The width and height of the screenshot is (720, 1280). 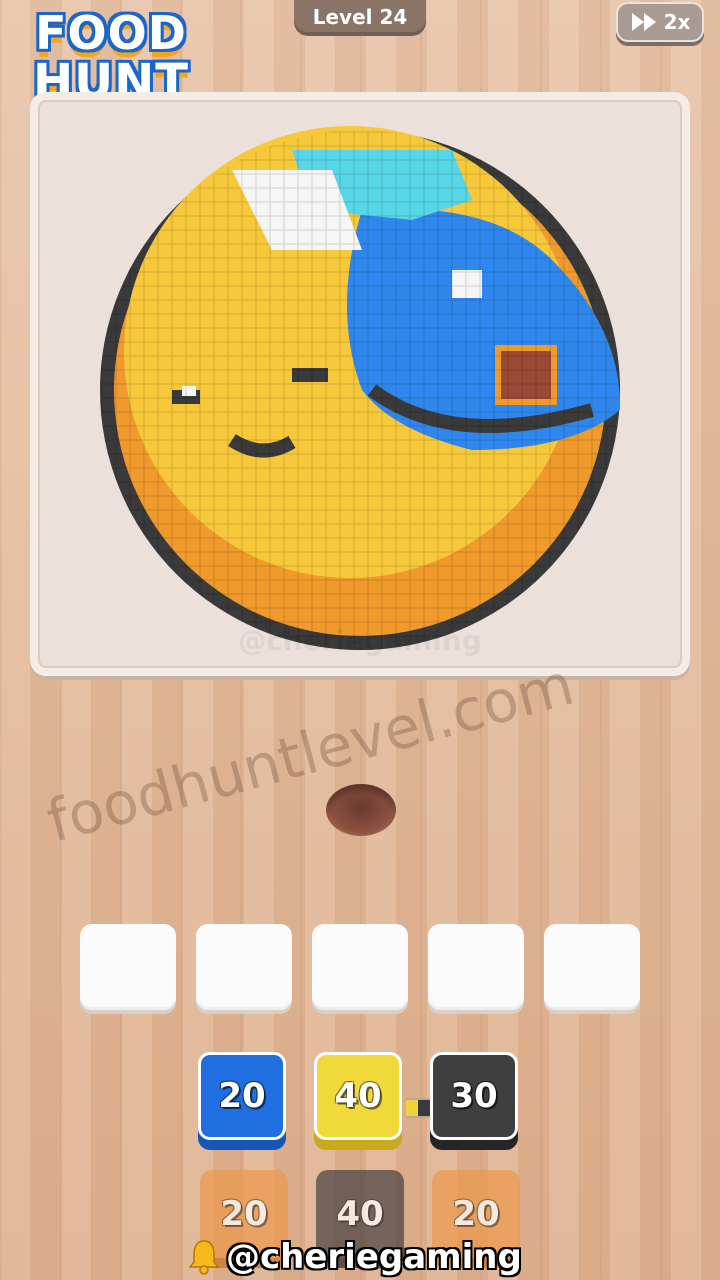 I want to click on site-watermark: foodhuntlevel.com, so click(x=310, y=752).